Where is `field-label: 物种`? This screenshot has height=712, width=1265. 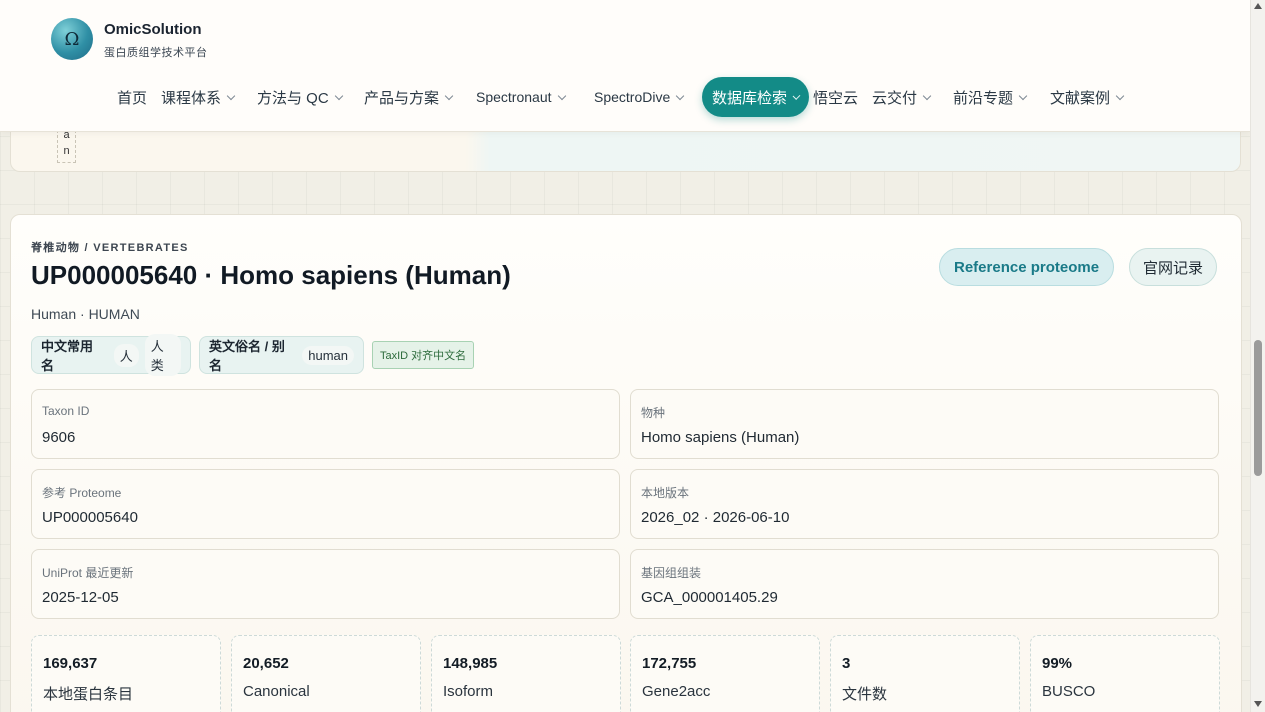 field-label: 物种 is located at coordinates (653, 413).